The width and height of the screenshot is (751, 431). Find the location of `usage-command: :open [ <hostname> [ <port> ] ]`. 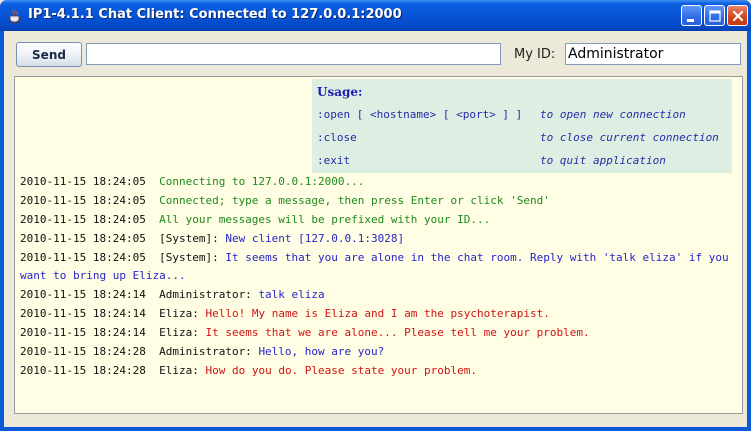

usage-command: :open [ <hostname> [ <port> ] ] is located at coordinates (420, 114).